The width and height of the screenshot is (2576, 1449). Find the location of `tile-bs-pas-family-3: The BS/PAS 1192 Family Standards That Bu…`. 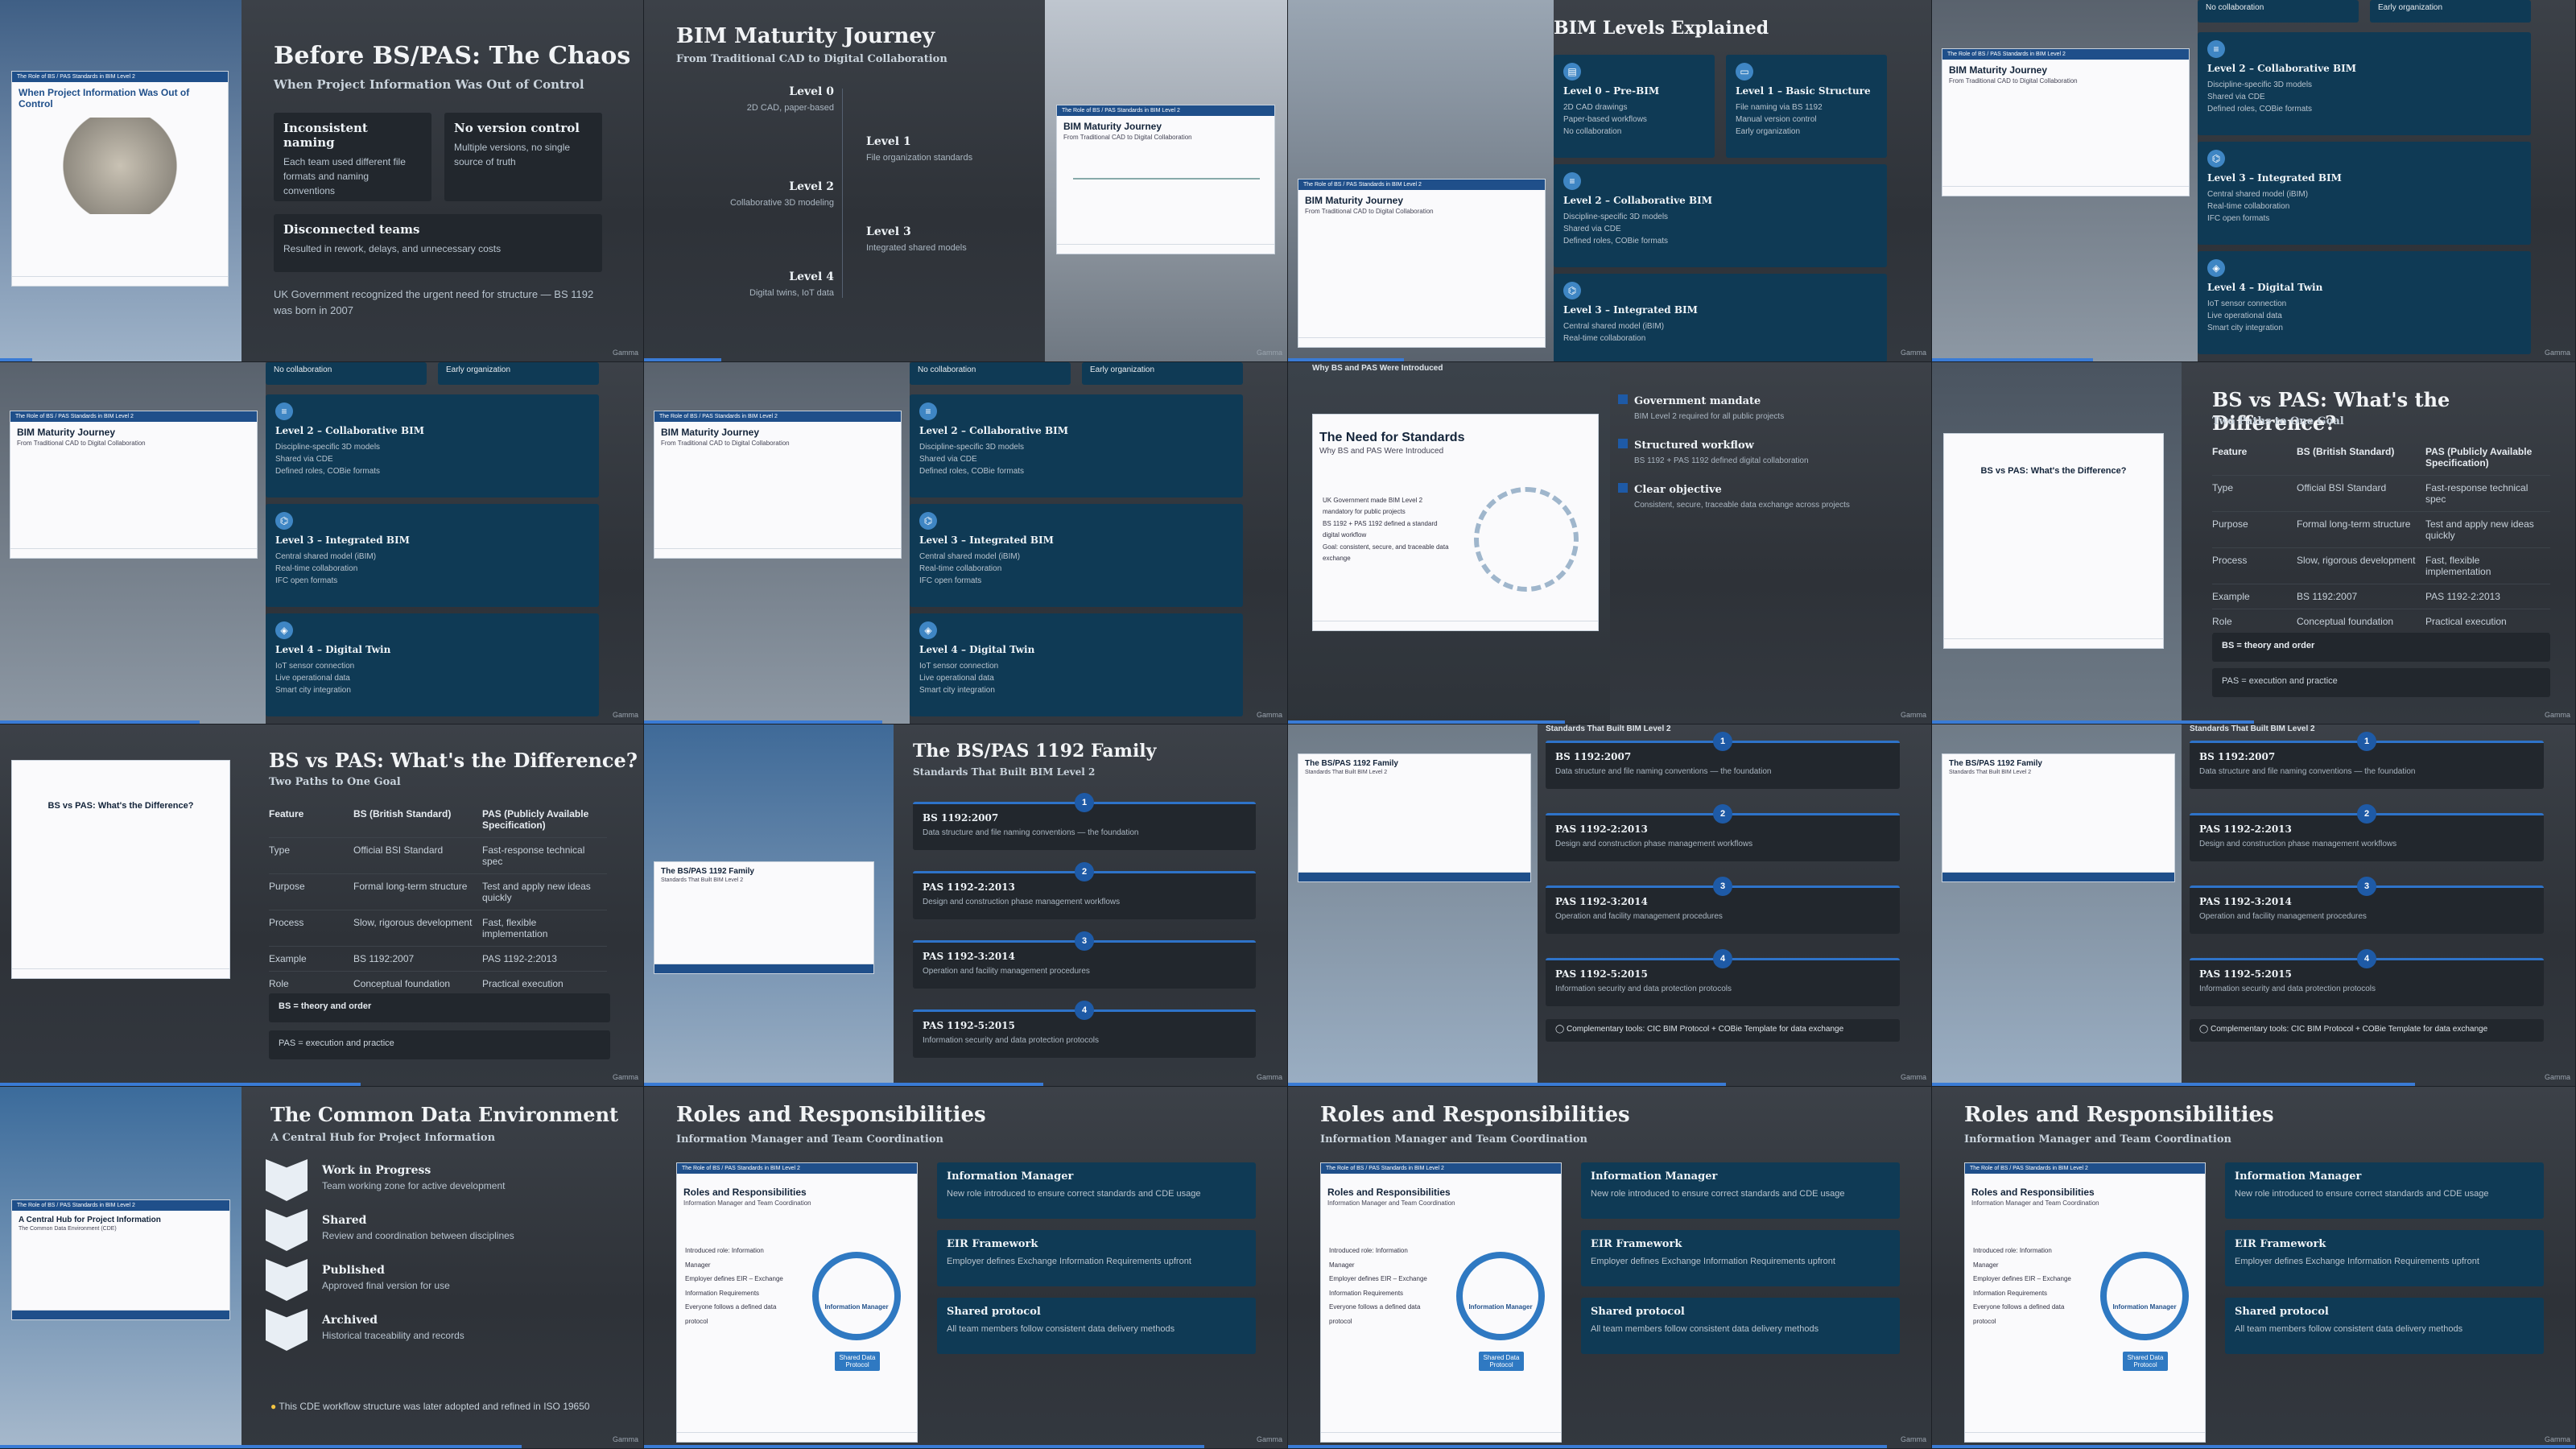

tile-bs-pas-family-3: The BS/PAS 1192 Family Standards That Bu… is located at coordinates (2254, 905).